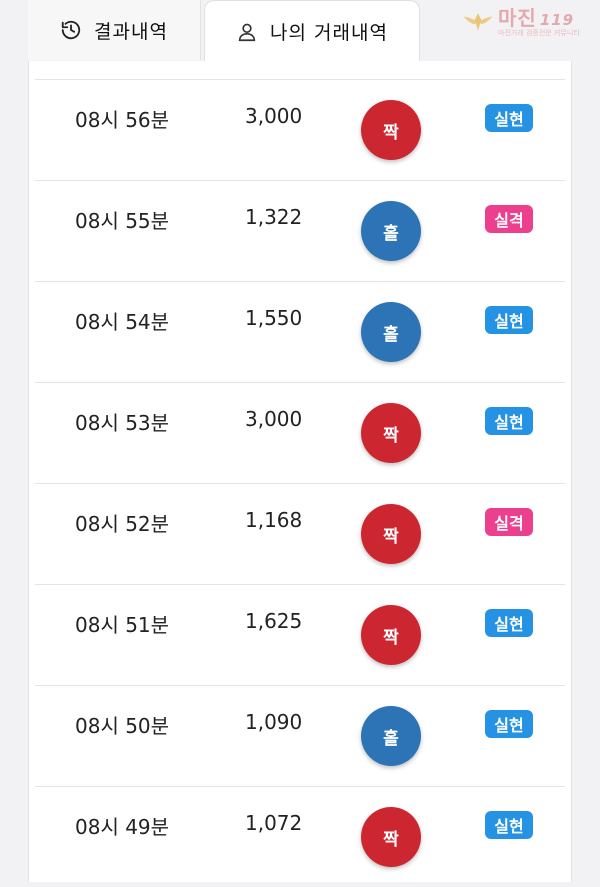 This screenshot has width=600, height=887. What do you see at coordinates (122, 322) in the screenshot?
I see `transaction-time: 08시 54분` at bounding box center [122, 322].